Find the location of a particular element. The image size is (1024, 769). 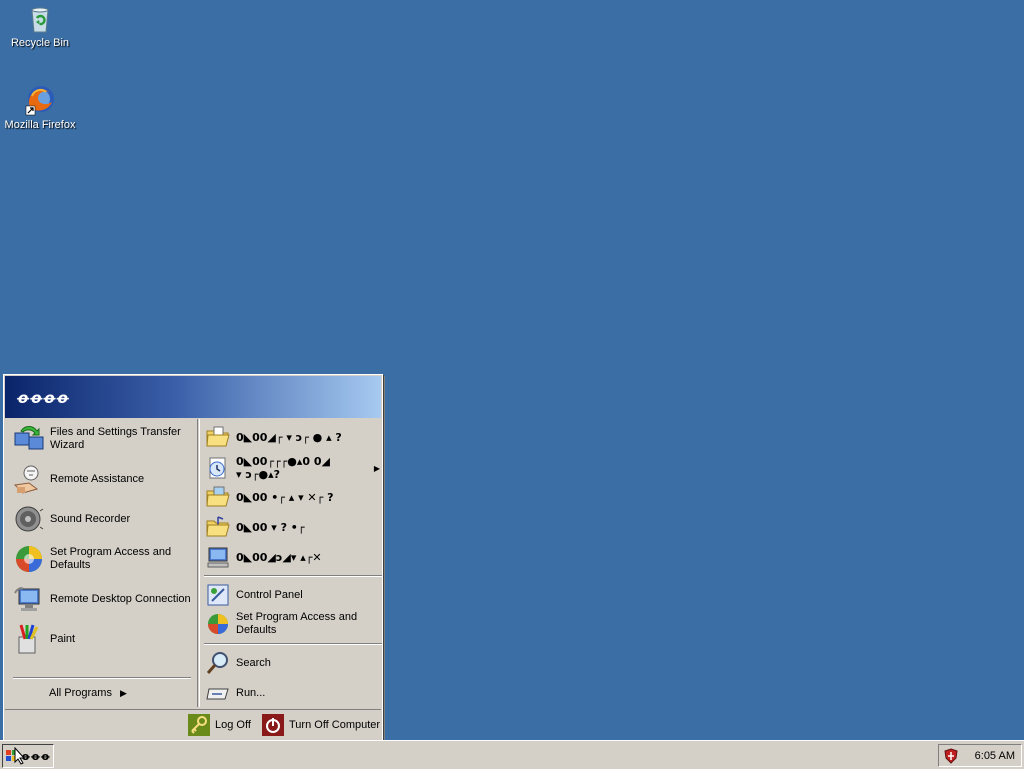

pinned-item-sound-recorder: Sound Recorder is located at coordinates (103, 519).